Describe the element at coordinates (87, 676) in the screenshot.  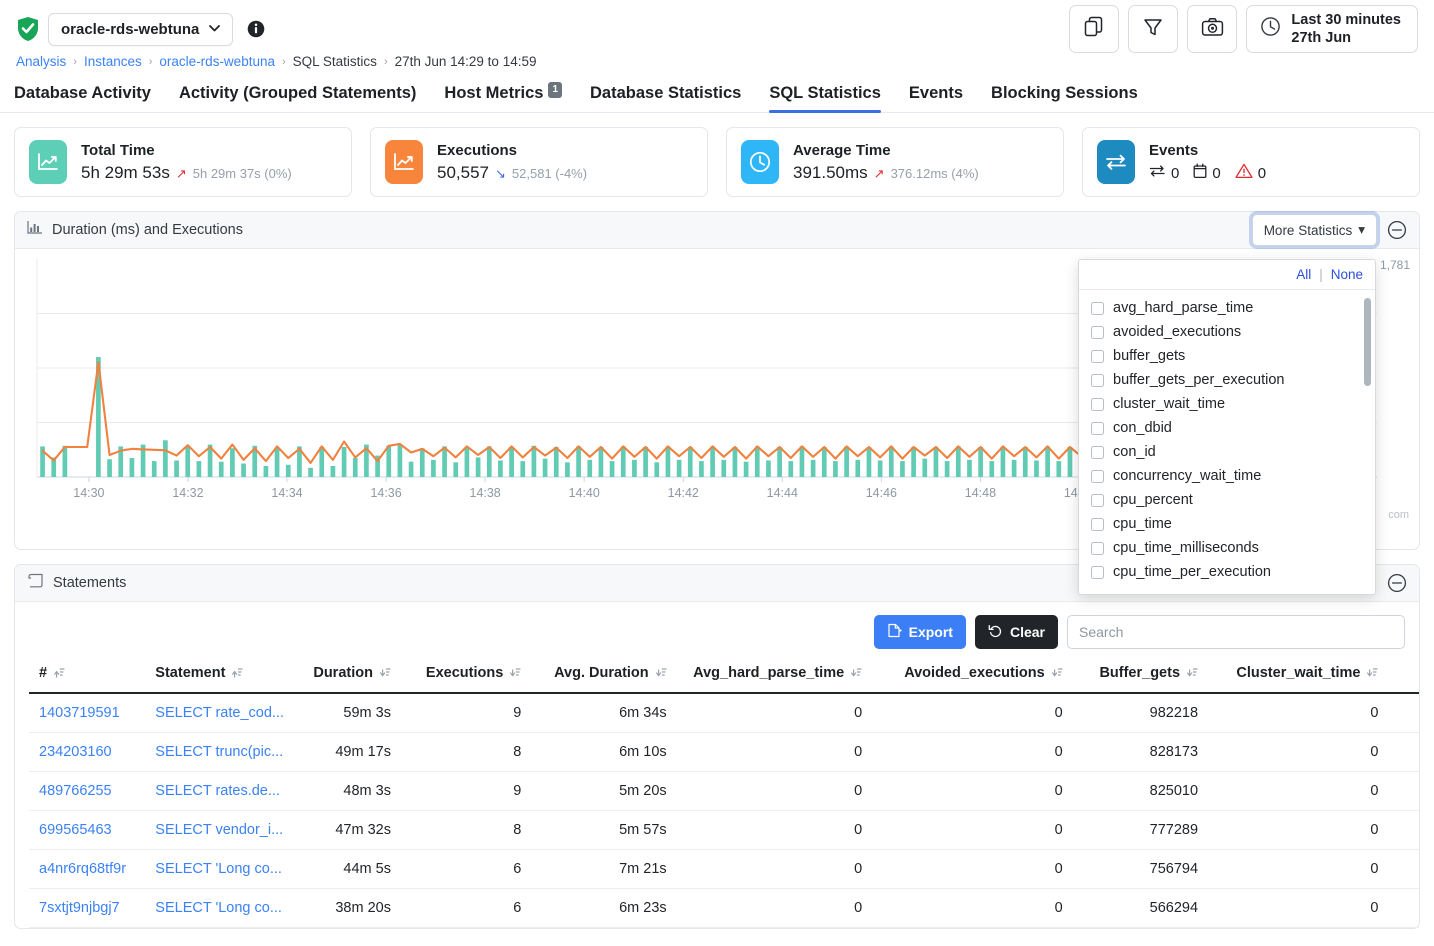
I see `table-column-header: #` at that location.